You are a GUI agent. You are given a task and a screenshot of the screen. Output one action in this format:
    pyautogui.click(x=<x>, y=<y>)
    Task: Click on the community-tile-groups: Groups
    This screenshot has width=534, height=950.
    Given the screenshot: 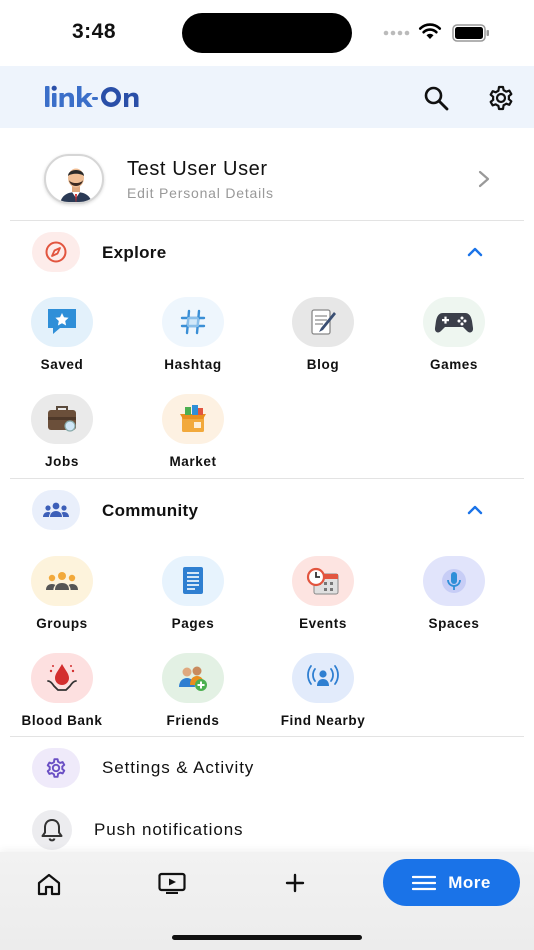 What is the action you would take?
    pyautogui.click(x=62, y=598)
    